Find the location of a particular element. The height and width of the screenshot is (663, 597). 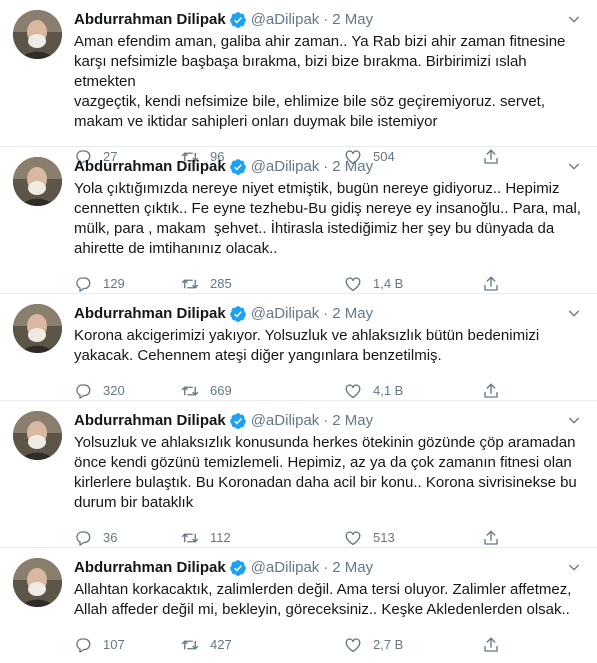

reply-count: 107 is located at coordinates (114, 644).